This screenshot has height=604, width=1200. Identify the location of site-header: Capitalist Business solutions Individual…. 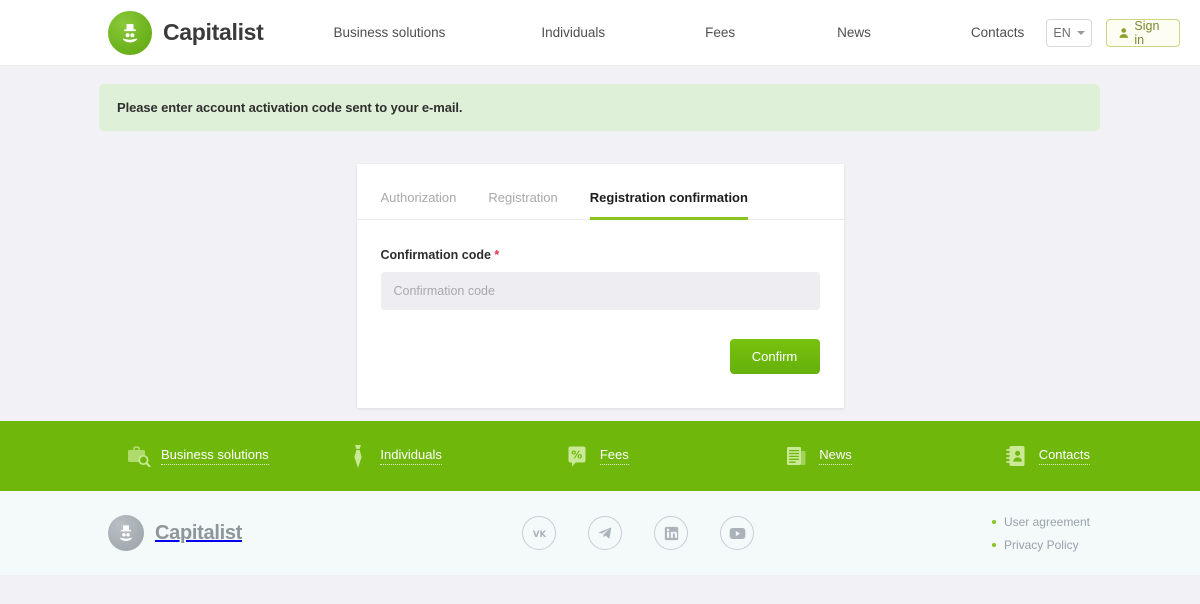
(600, 33).